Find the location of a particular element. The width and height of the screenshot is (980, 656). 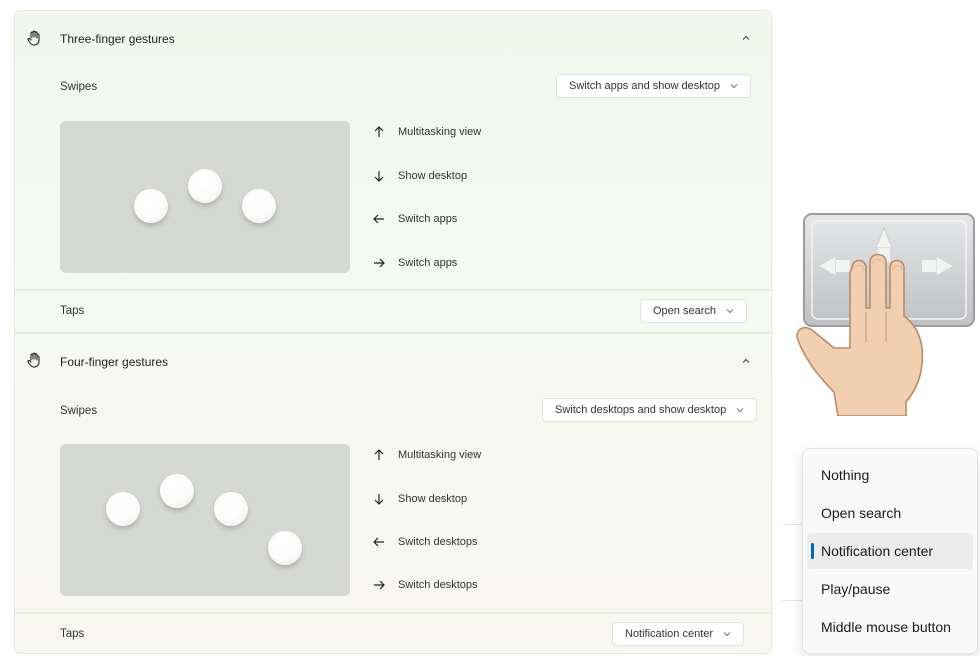

gesture-right: Switch desktops is located at coordinates (424, 585).